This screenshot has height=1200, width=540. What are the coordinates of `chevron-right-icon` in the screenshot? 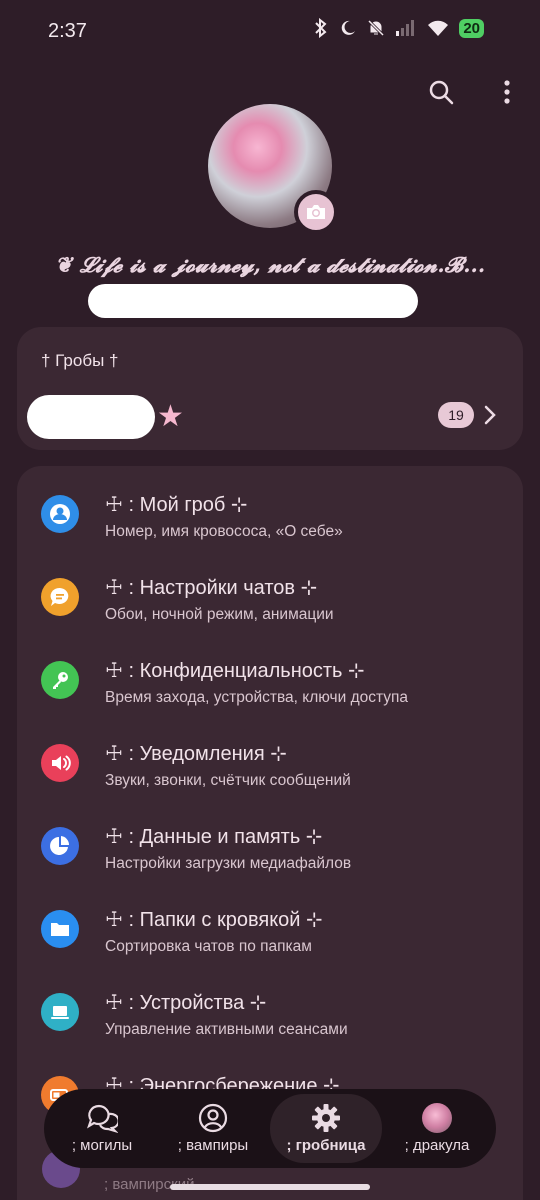 It's located at (490, 415).